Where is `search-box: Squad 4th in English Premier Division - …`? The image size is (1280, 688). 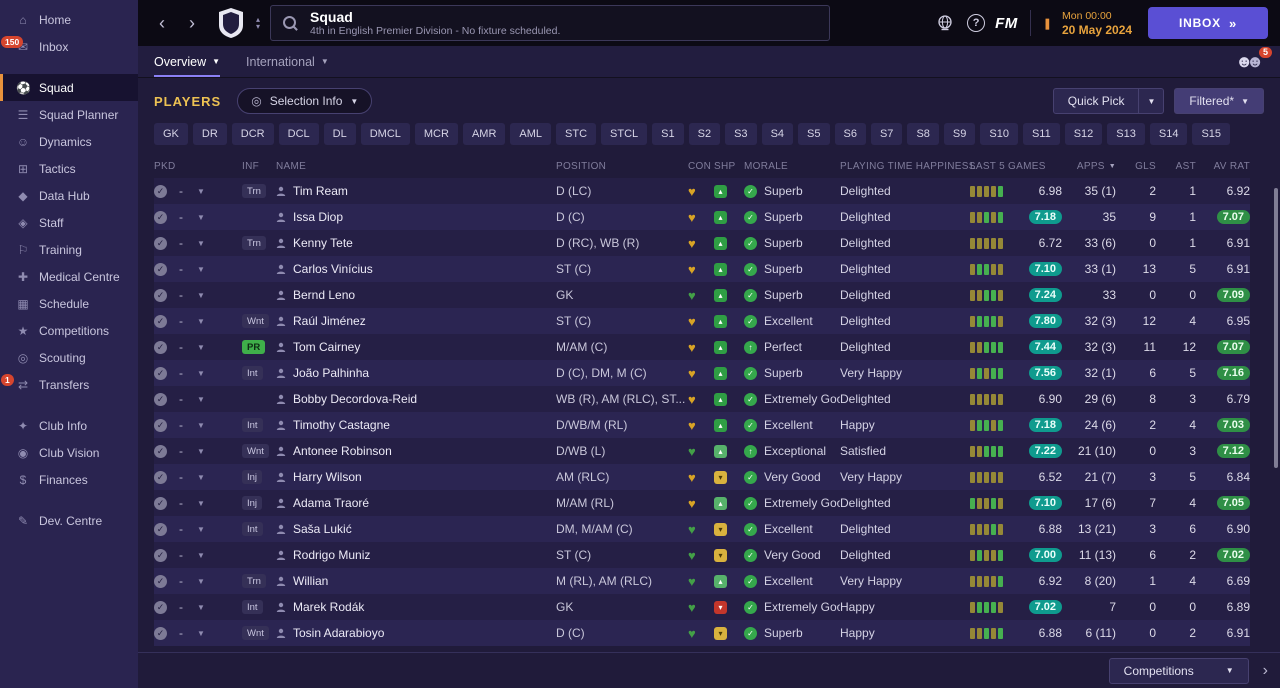 search-box: Squad 4th in English Premier Division - … is located at coordinates (550, 23).